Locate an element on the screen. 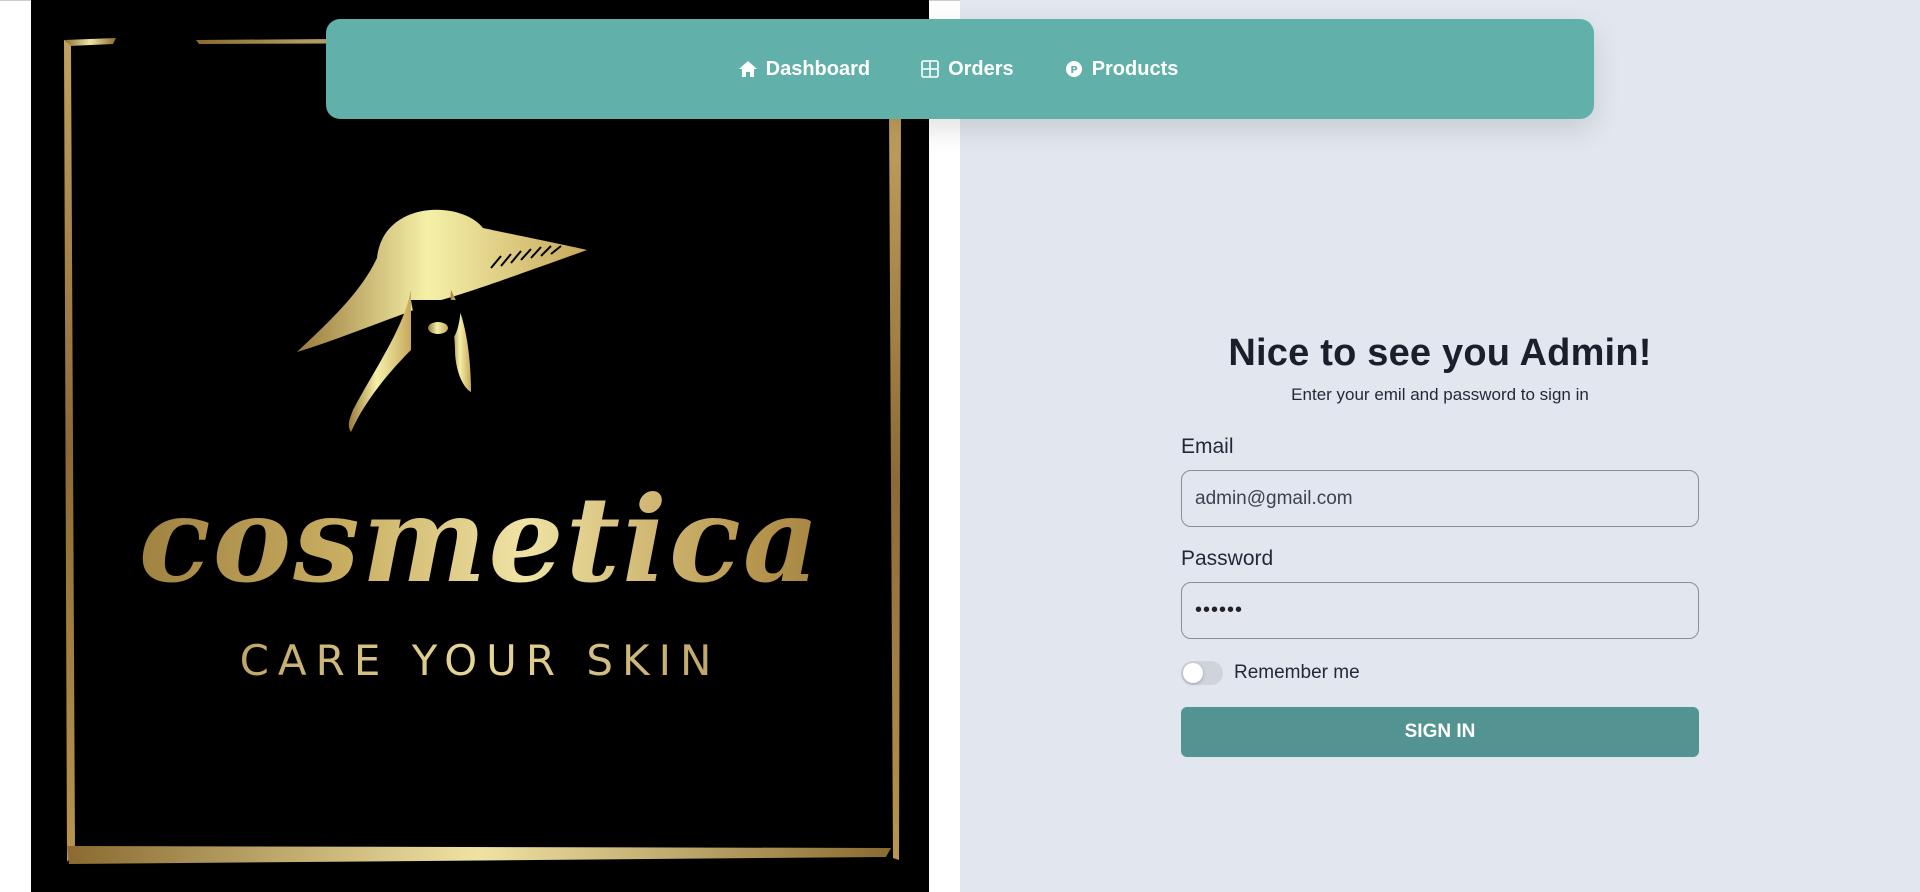  password-label: Password is located at coordinates (1227, 558).